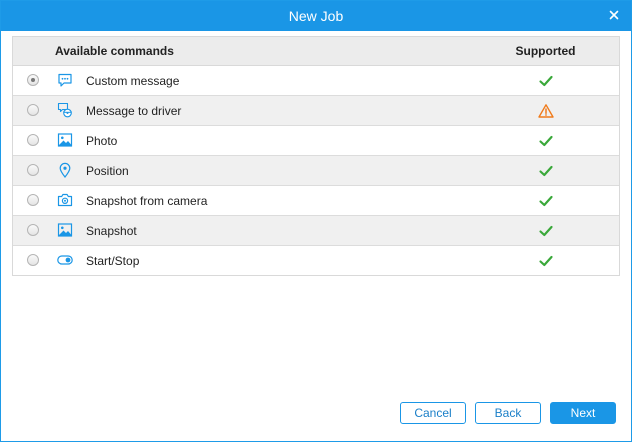 Image resolution: width=632 pixels, height=442 pixels. What do you see at coordinates (114, 51) in the screenshot?
I see `header-available-commands: Available commands` at bounding box center [114, 51].